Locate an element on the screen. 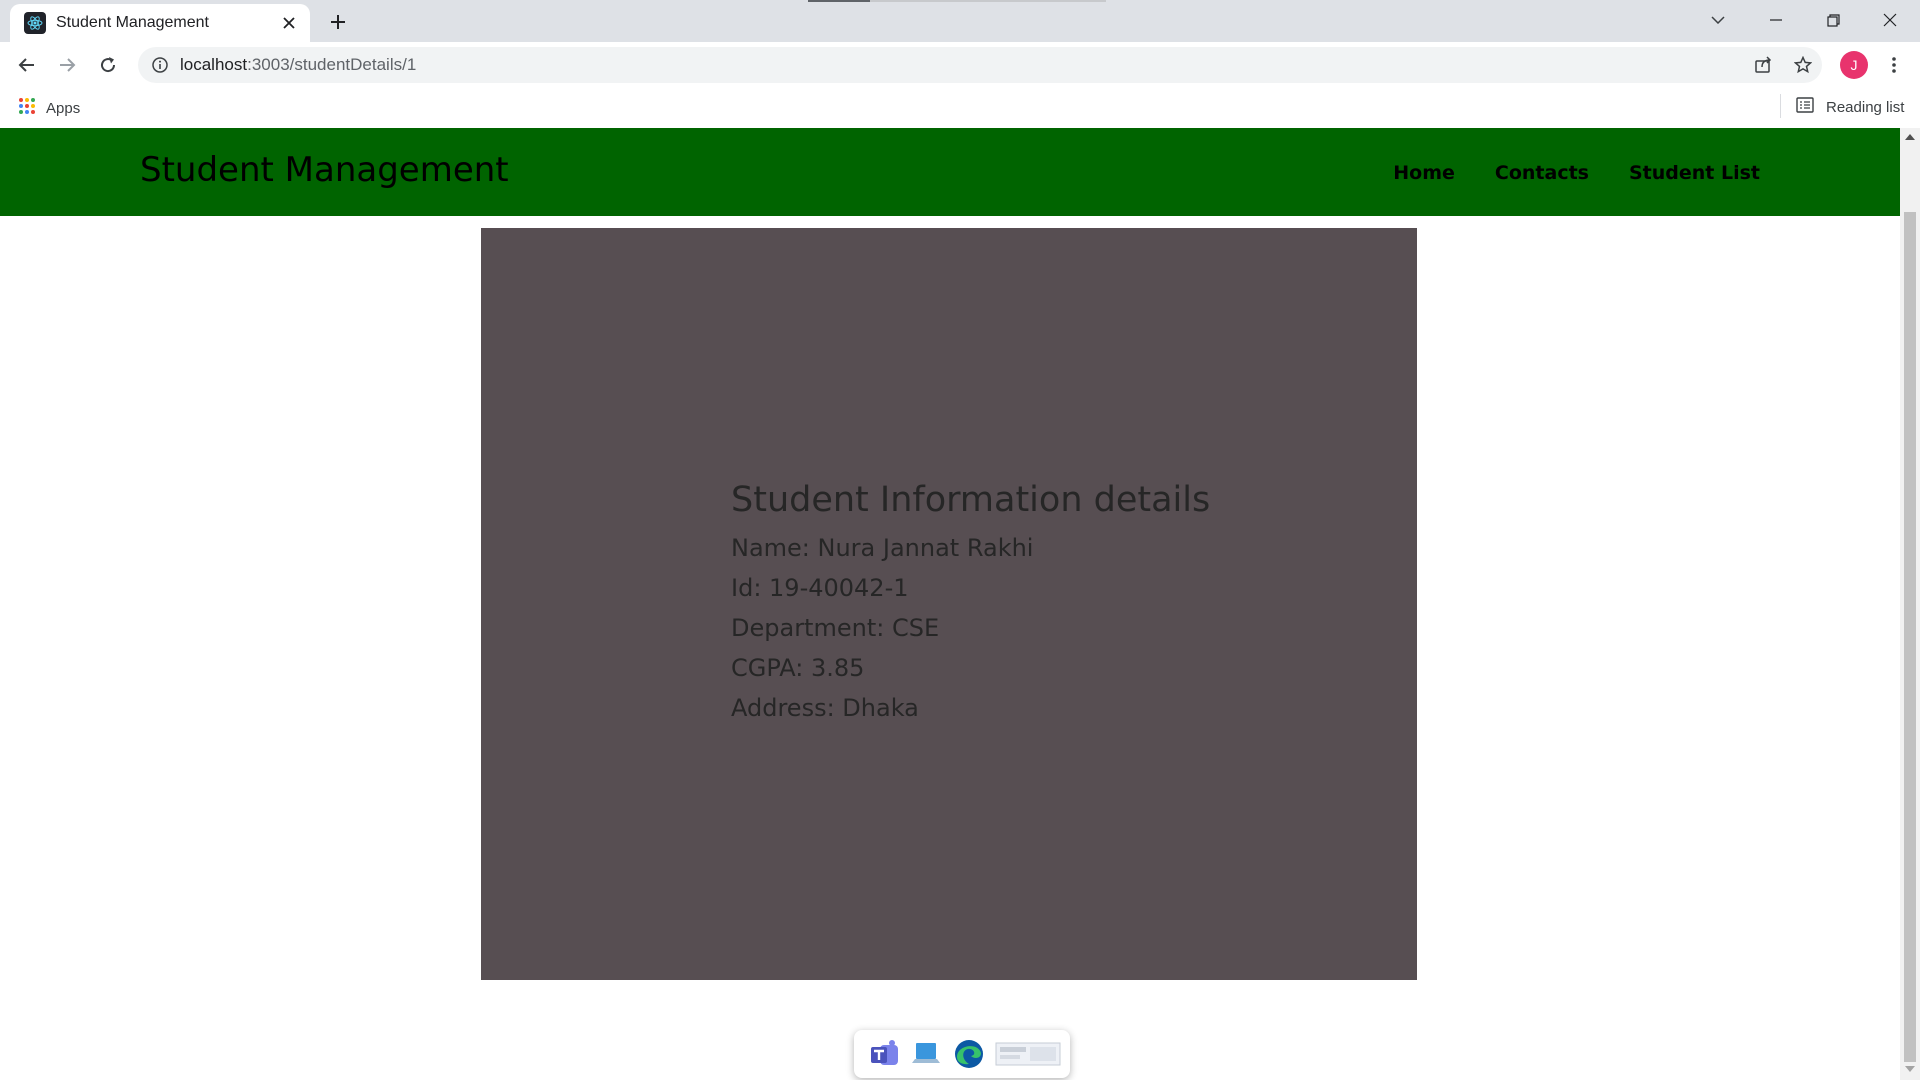 The height and width of the screenshot is (1080, 1920). bookmarks-bar: Apps Reading list is located at coordinates (960, 108).